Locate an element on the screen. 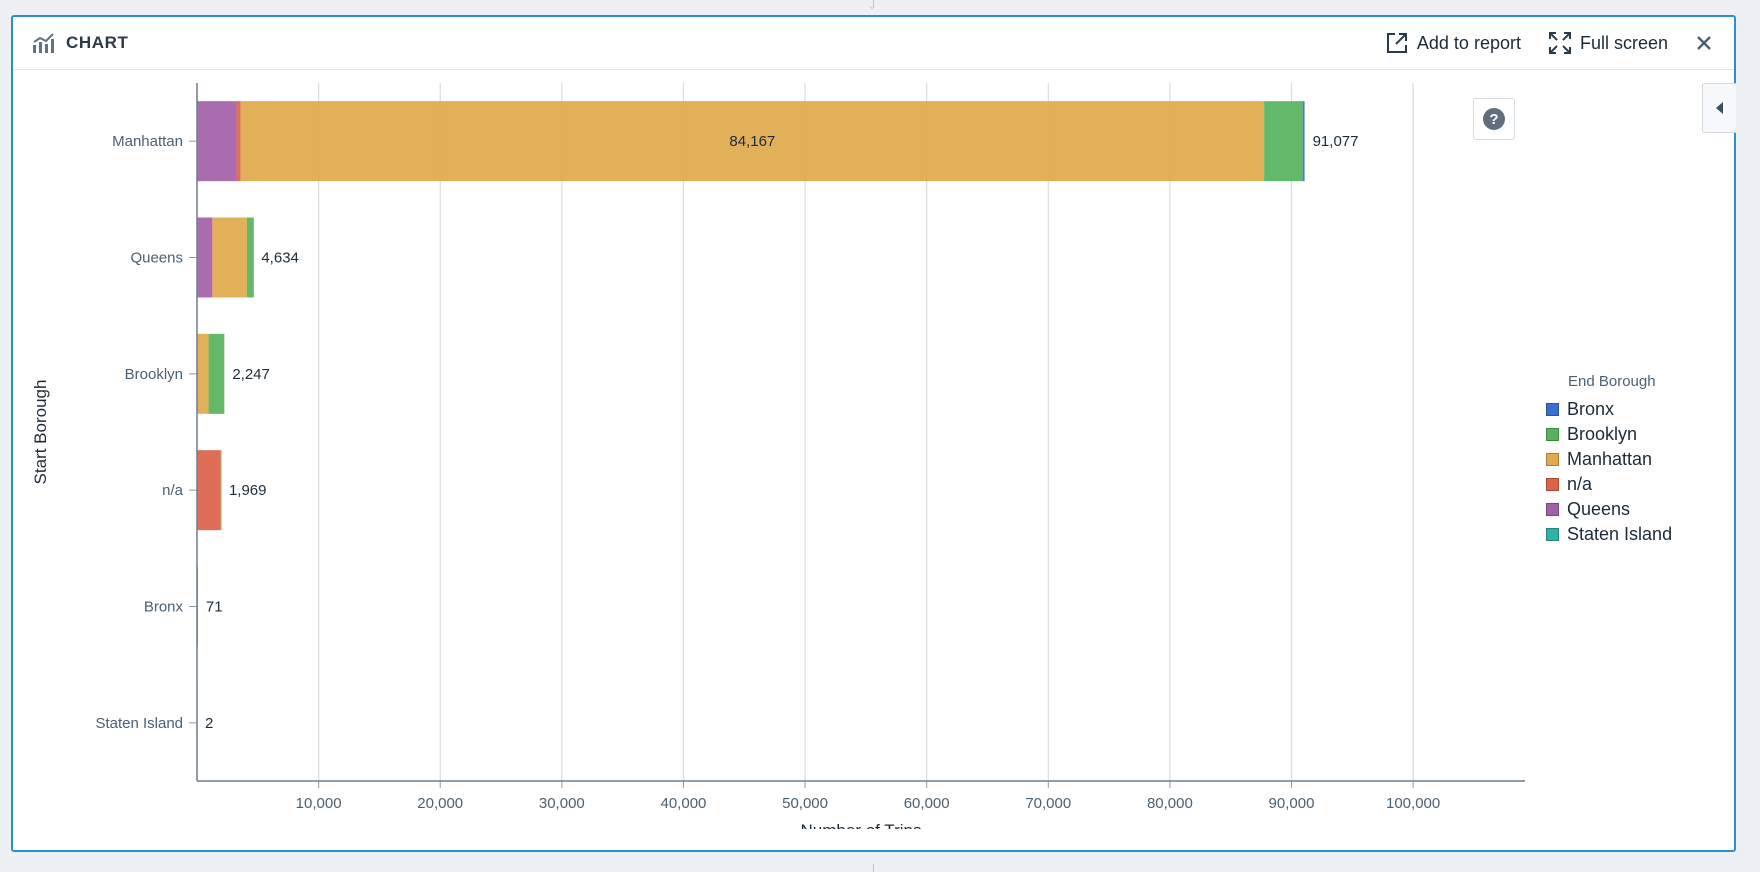 This screenshot has width=1760, height=872. legend-label: Bronx is located at coordinates (1591, 409).